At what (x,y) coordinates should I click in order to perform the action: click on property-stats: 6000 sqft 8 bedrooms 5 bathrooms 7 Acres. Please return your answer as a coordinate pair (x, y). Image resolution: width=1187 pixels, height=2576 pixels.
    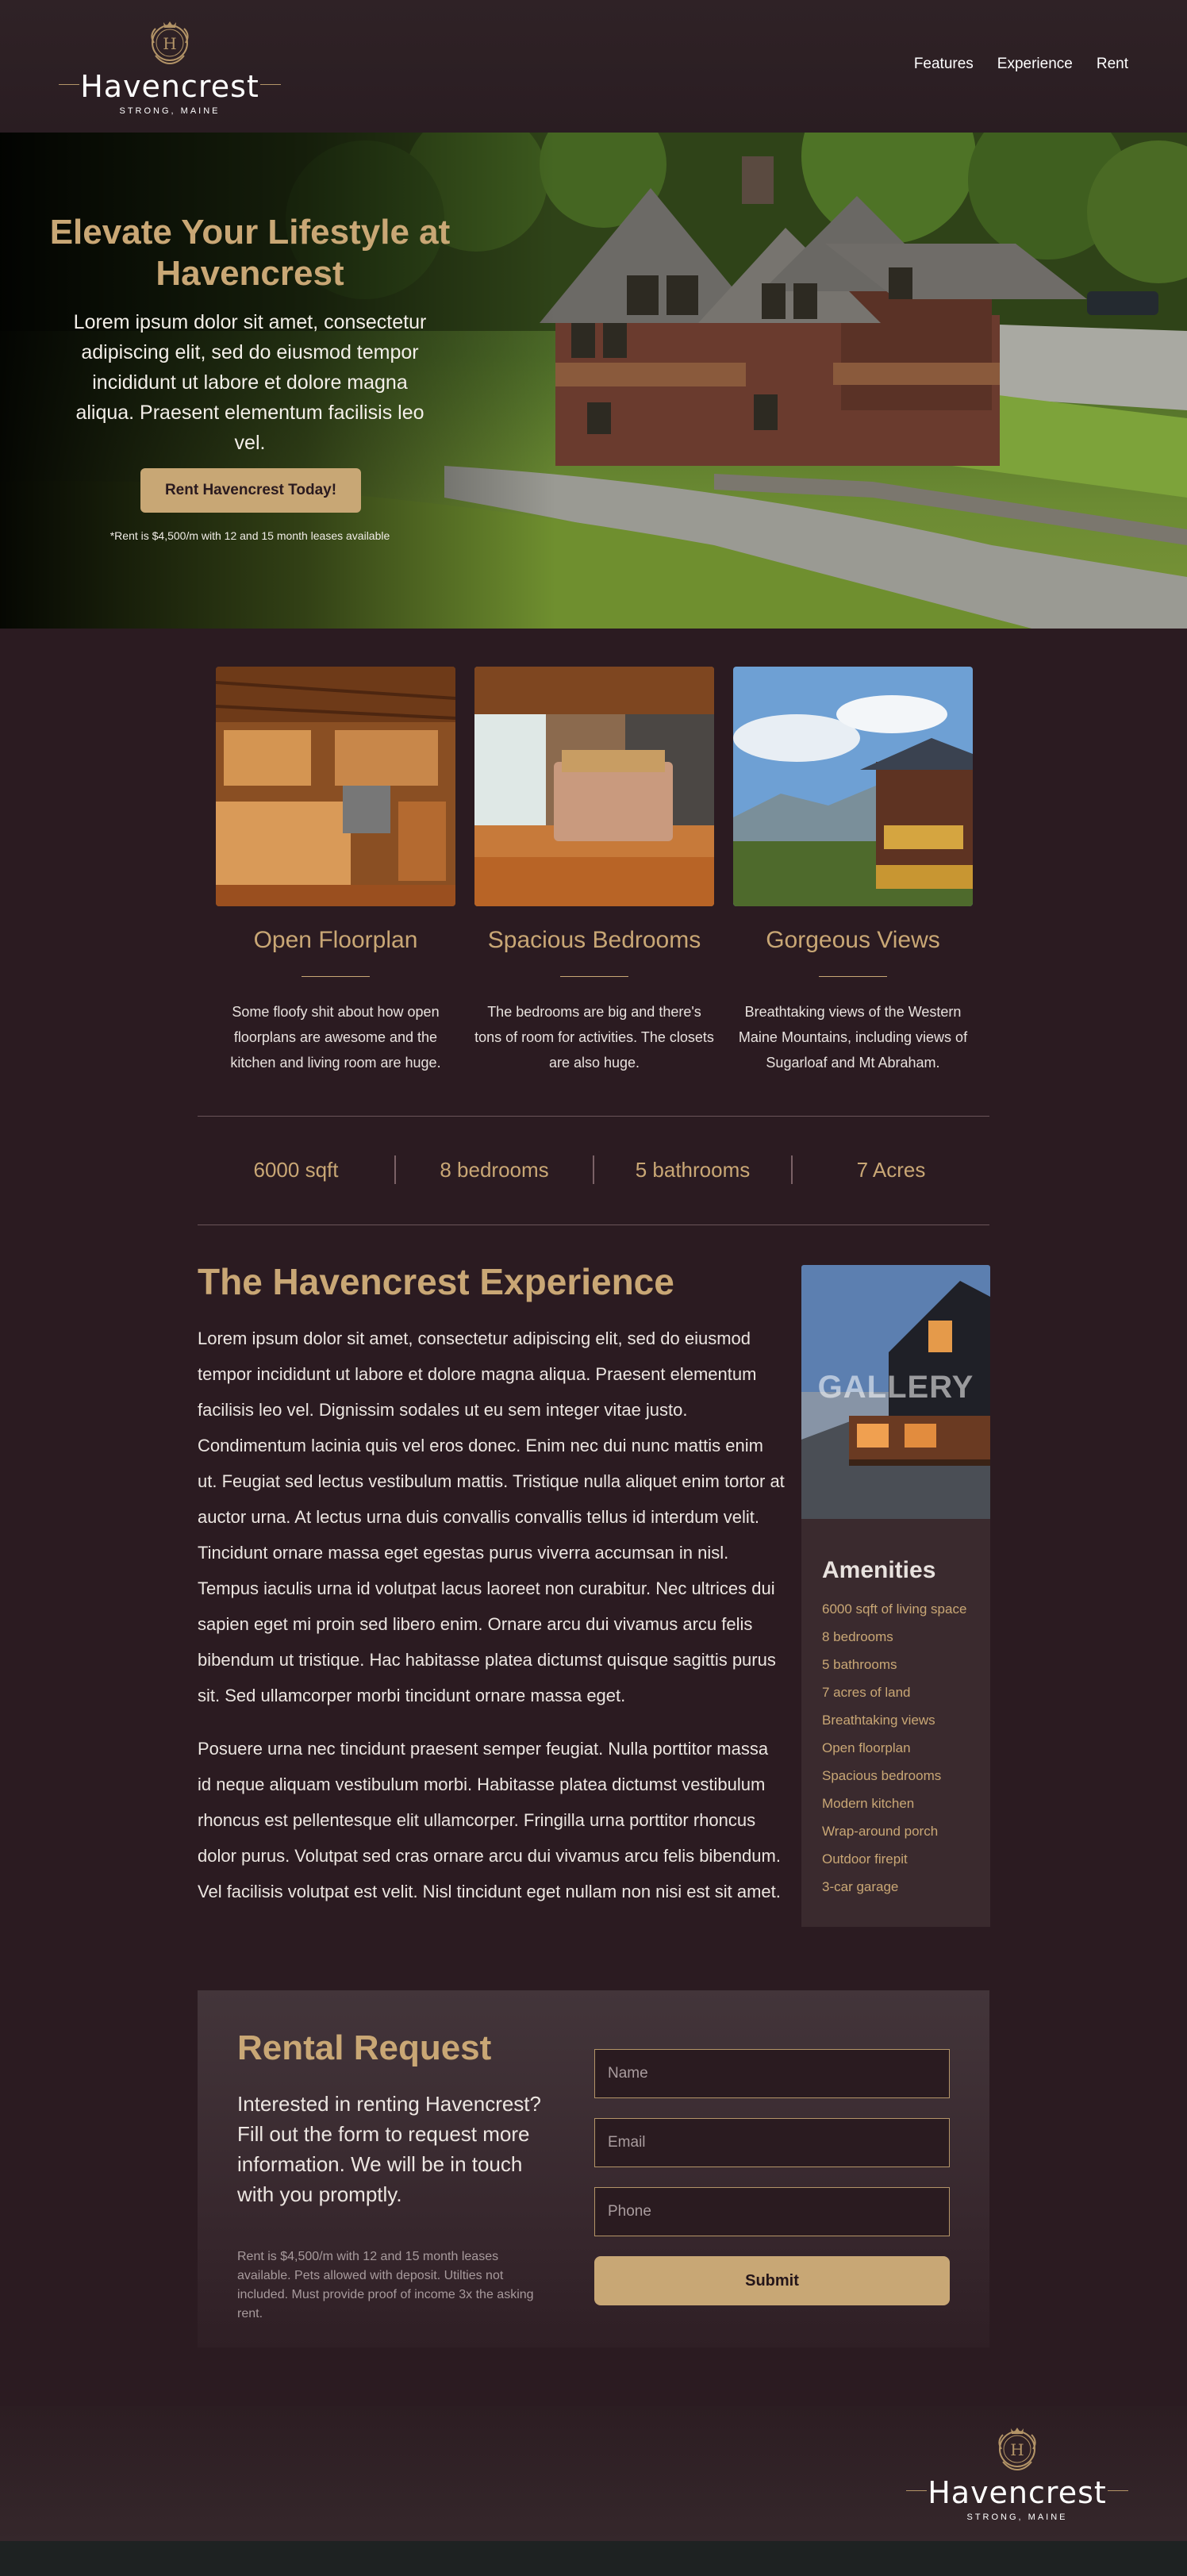
    Looking at the image, I should click on (593, 1169).